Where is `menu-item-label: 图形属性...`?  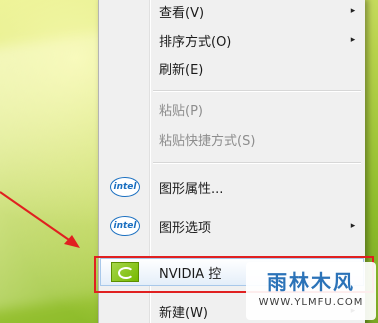 menu-item-label: 图形属性... is located at coordinates (191, 189).